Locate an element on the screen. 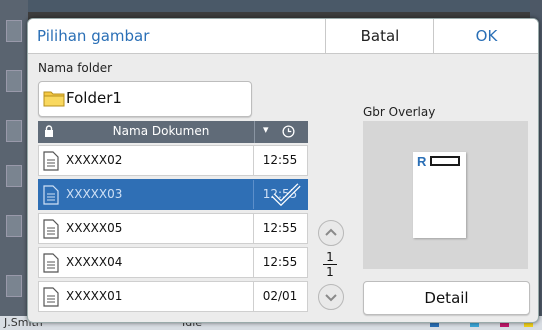 The width and height of the screenshot is (542, 330). chevron-up-icon is located at coordinates (331, 232).